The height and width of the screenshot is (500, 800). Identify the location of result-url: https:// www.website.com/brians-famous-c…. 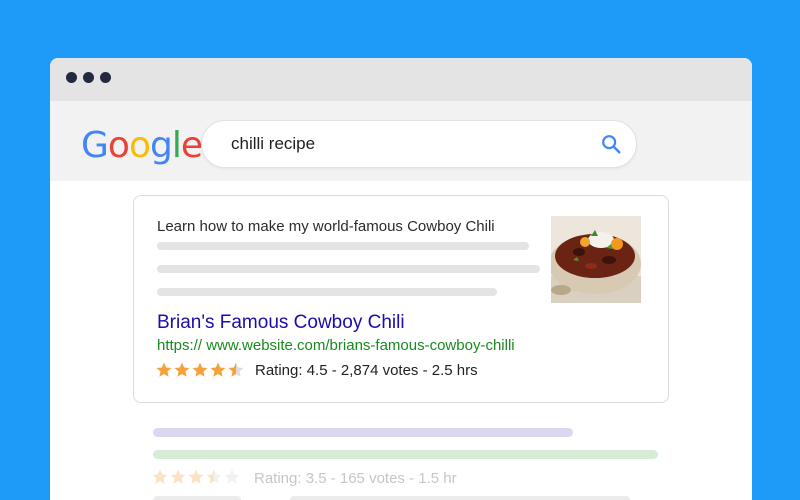
(336, 345).